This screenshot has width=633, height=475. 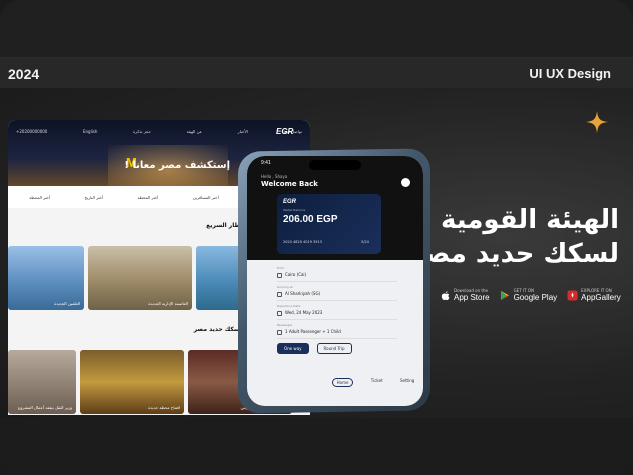 I want to click on apple-icon, so click(x=445, y=295).